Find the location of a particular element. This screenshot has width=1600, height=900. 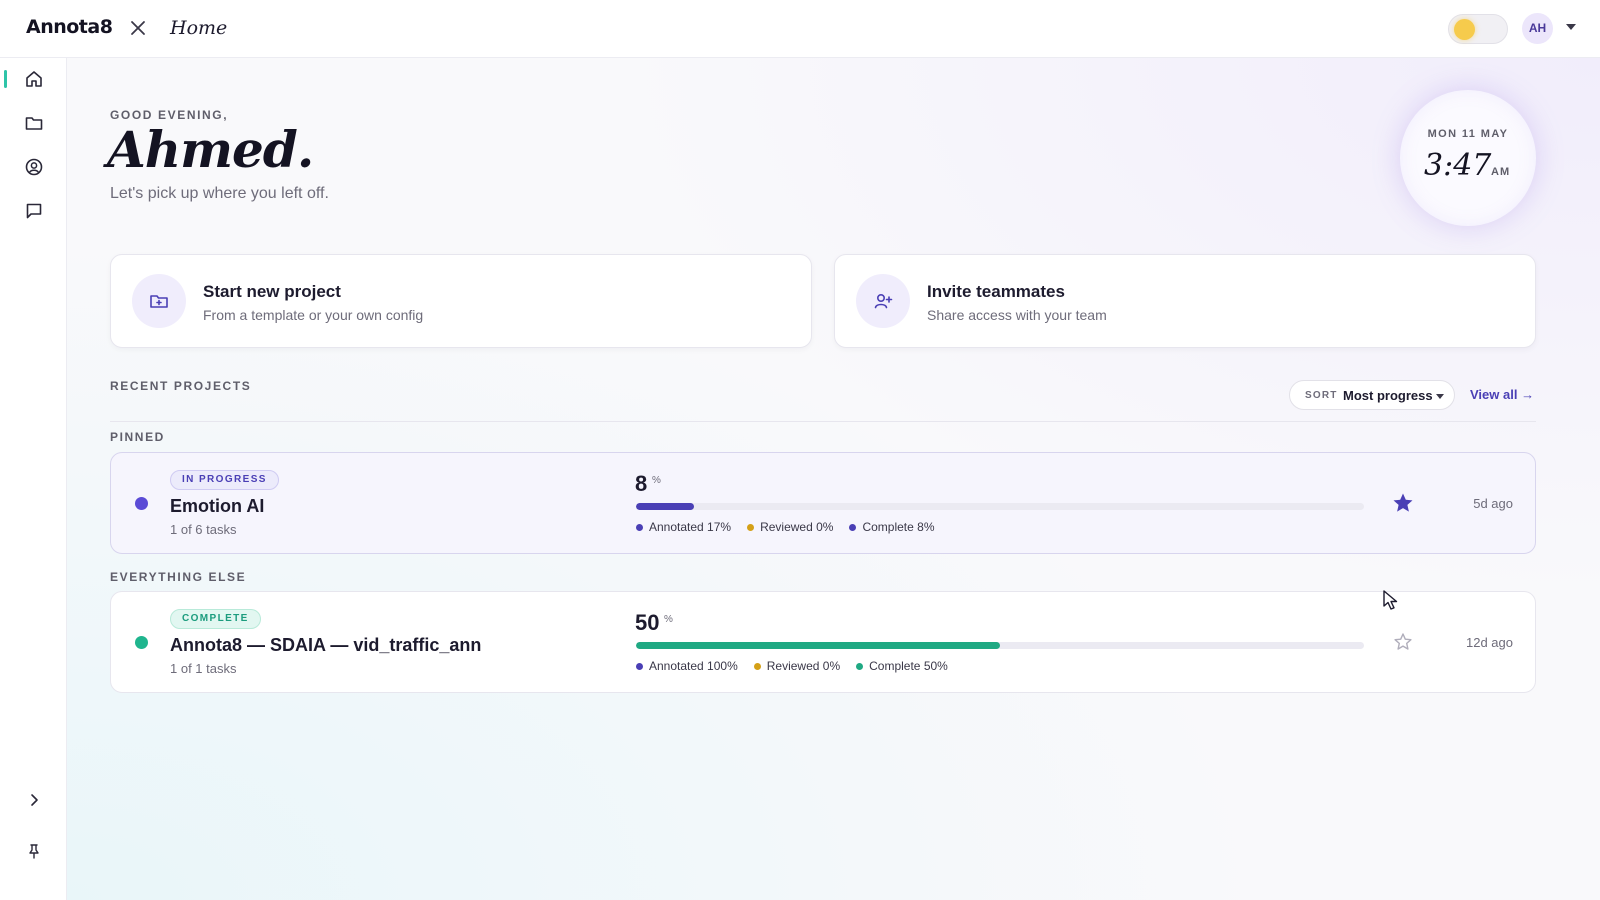

last-updated: 5d ago is located at coordinates (1493, 503).